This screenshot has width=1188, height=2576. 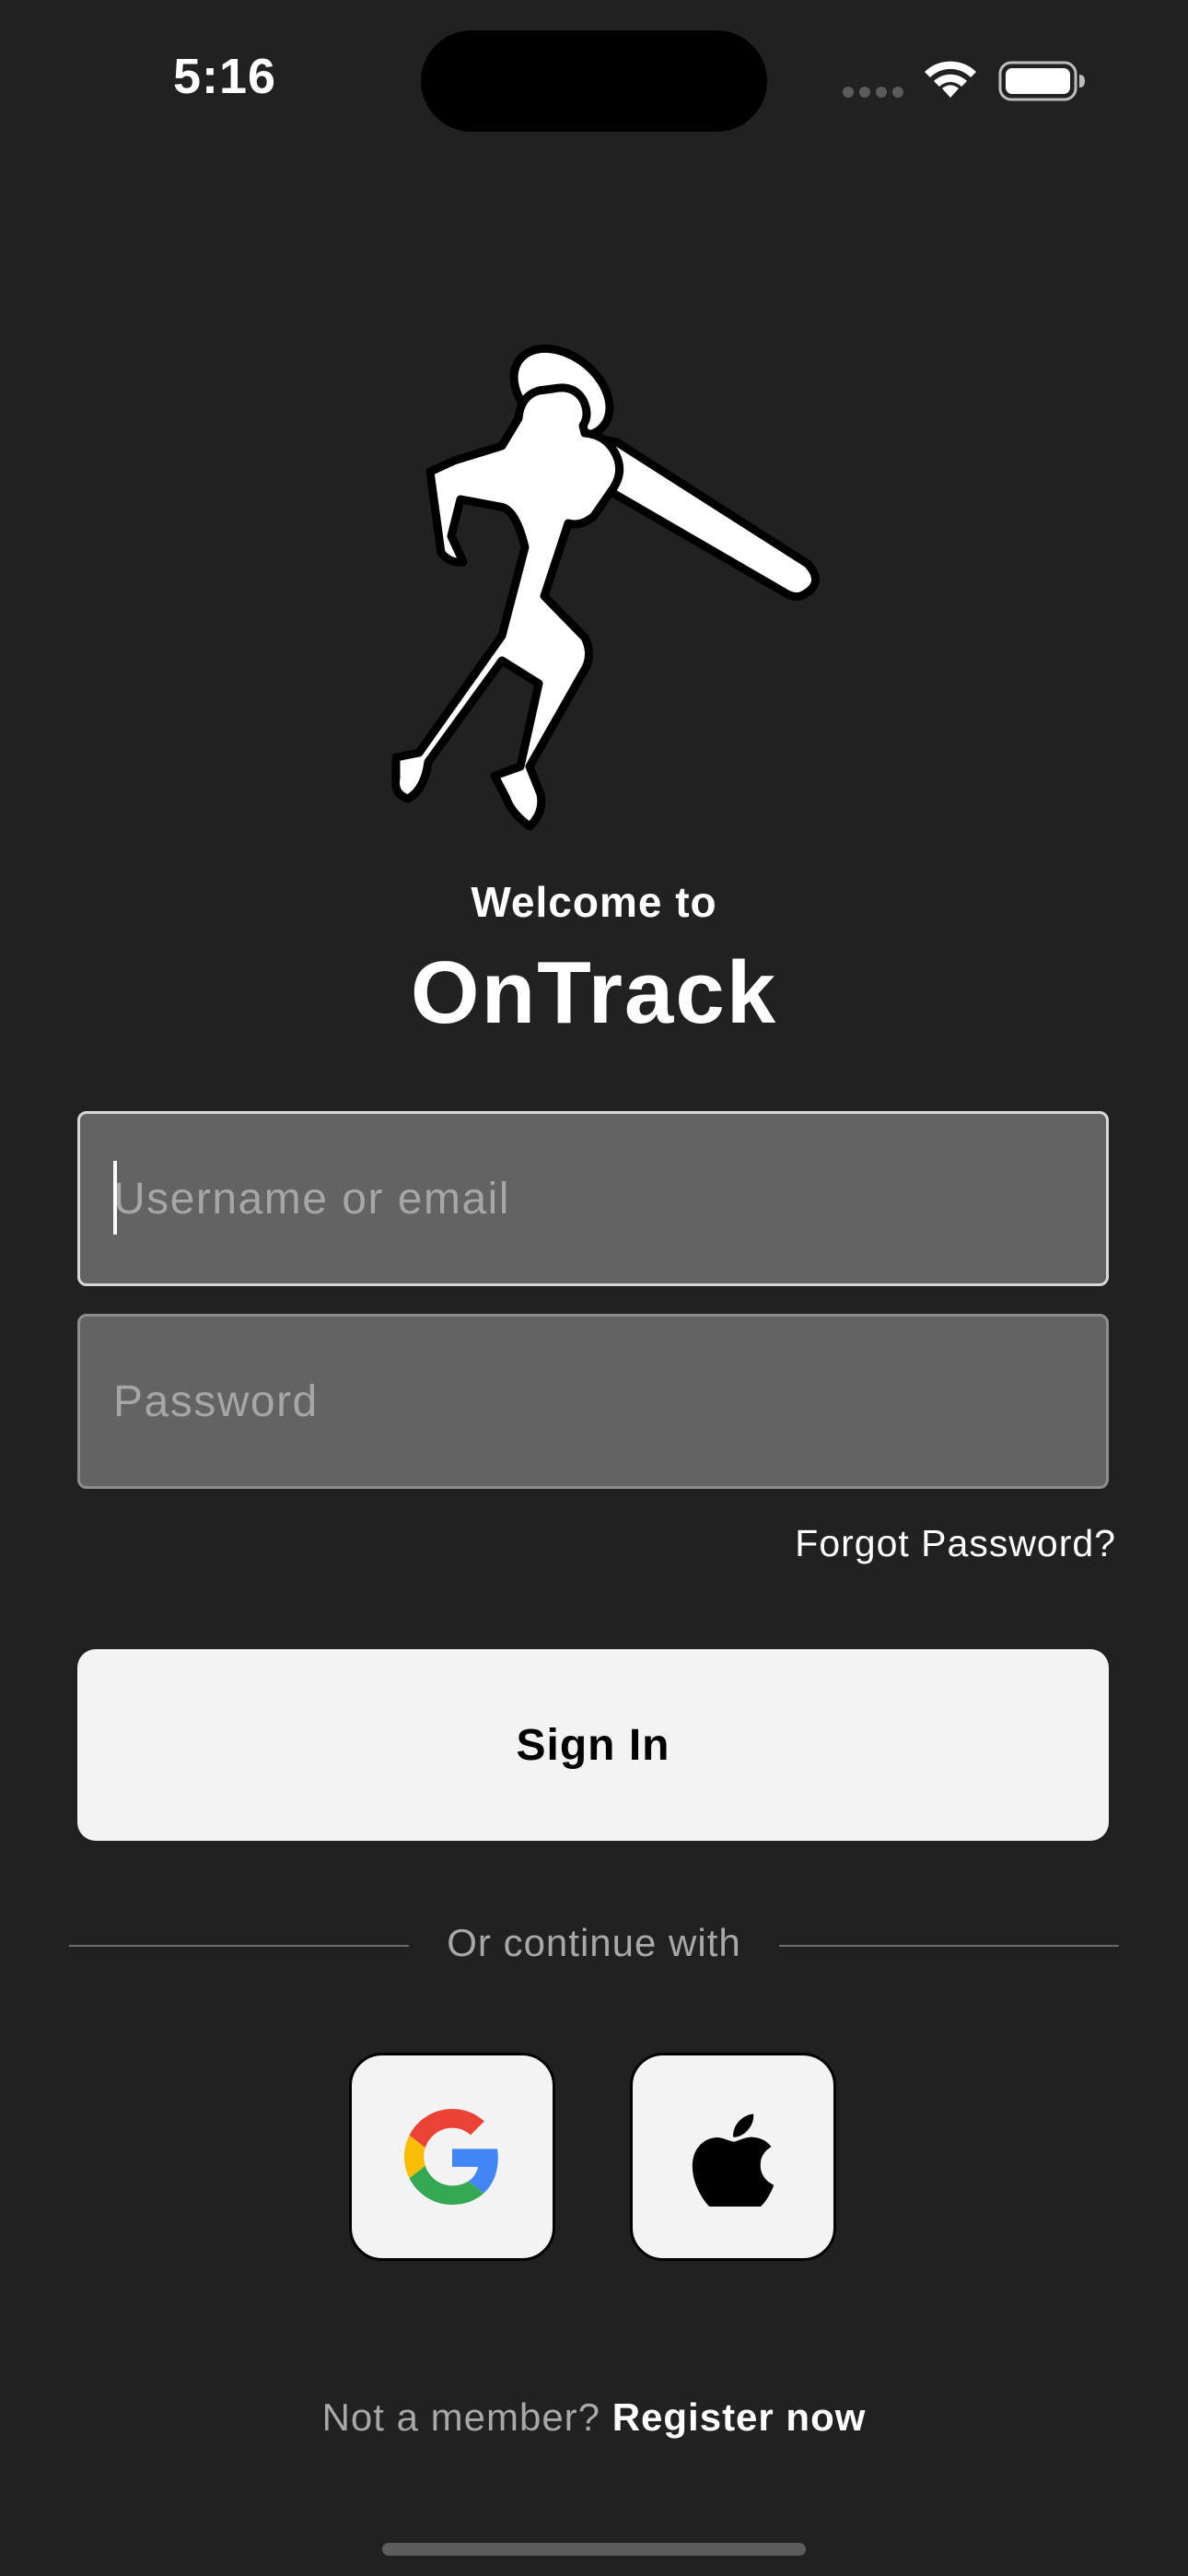 I want to click on google-sign-in-button, so click(x=452, y=2157).